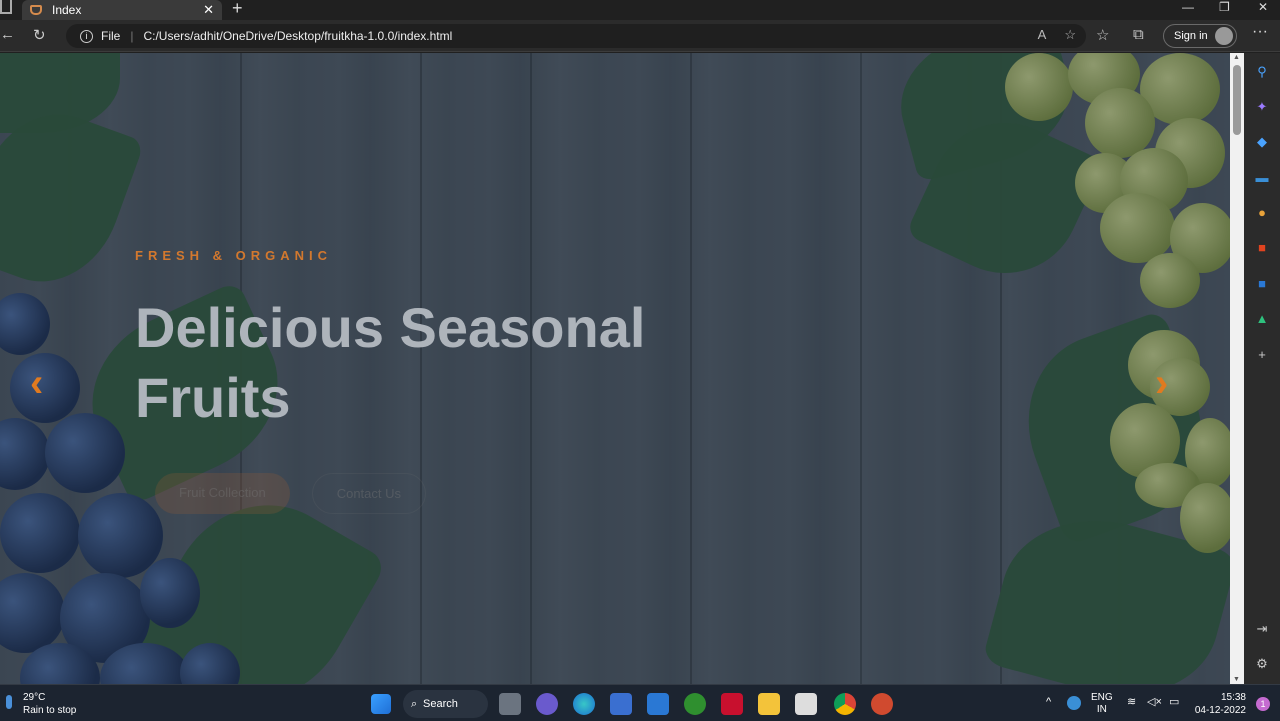  What do you see at coordinates (1262, 355) in the screenshot?
I see `add-sidebar-app-icon: +` at bounding box center [1262, 355].